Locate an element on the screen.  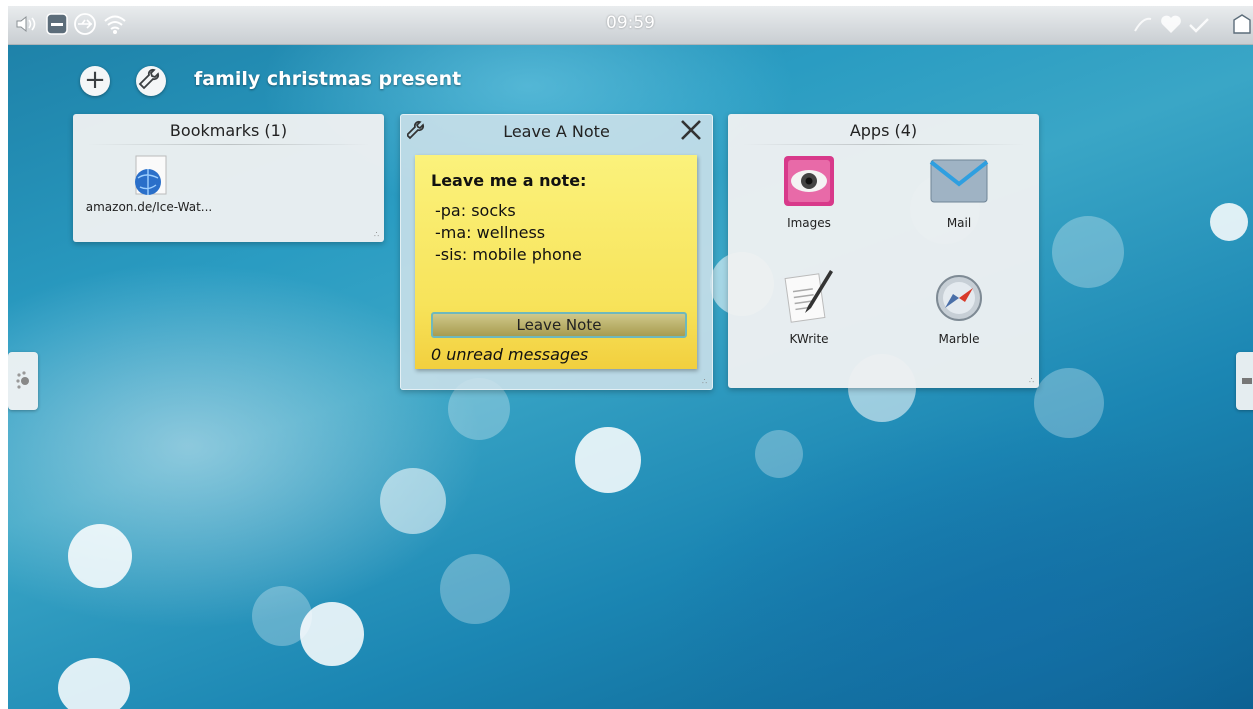
activity-title: family christmas present is located at coordinates (327, 79).